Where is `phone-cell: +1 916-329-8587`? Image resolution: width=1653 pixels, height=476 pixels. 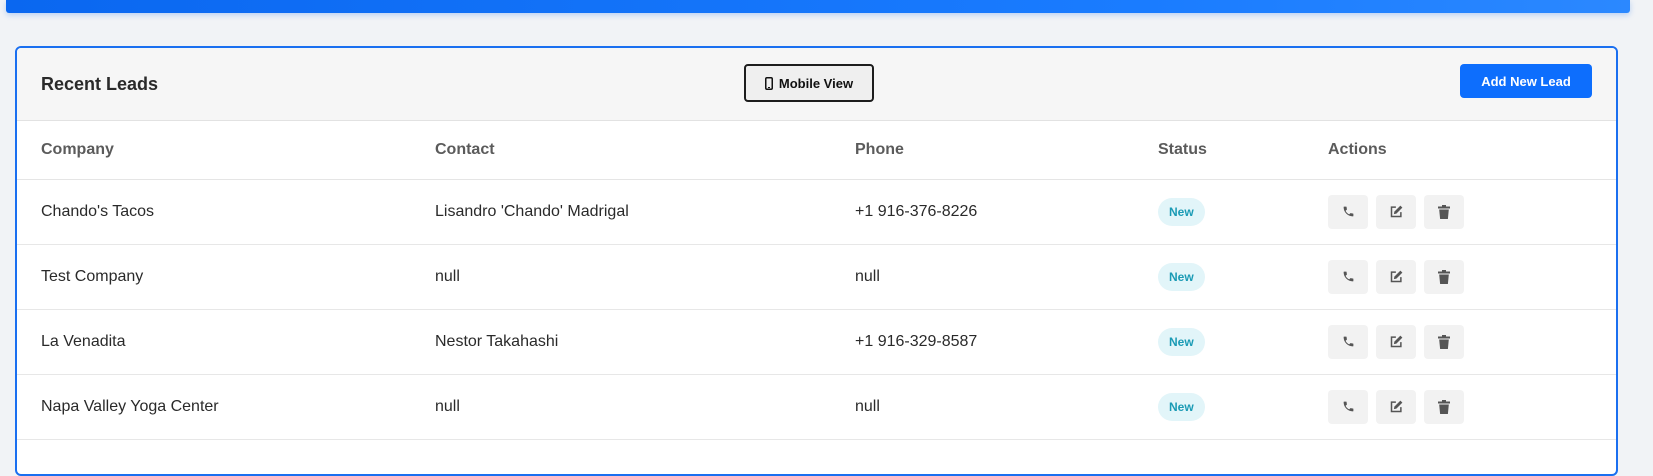 phone-cell: +1 916-329-8587 is located at coordinates (982, 342).